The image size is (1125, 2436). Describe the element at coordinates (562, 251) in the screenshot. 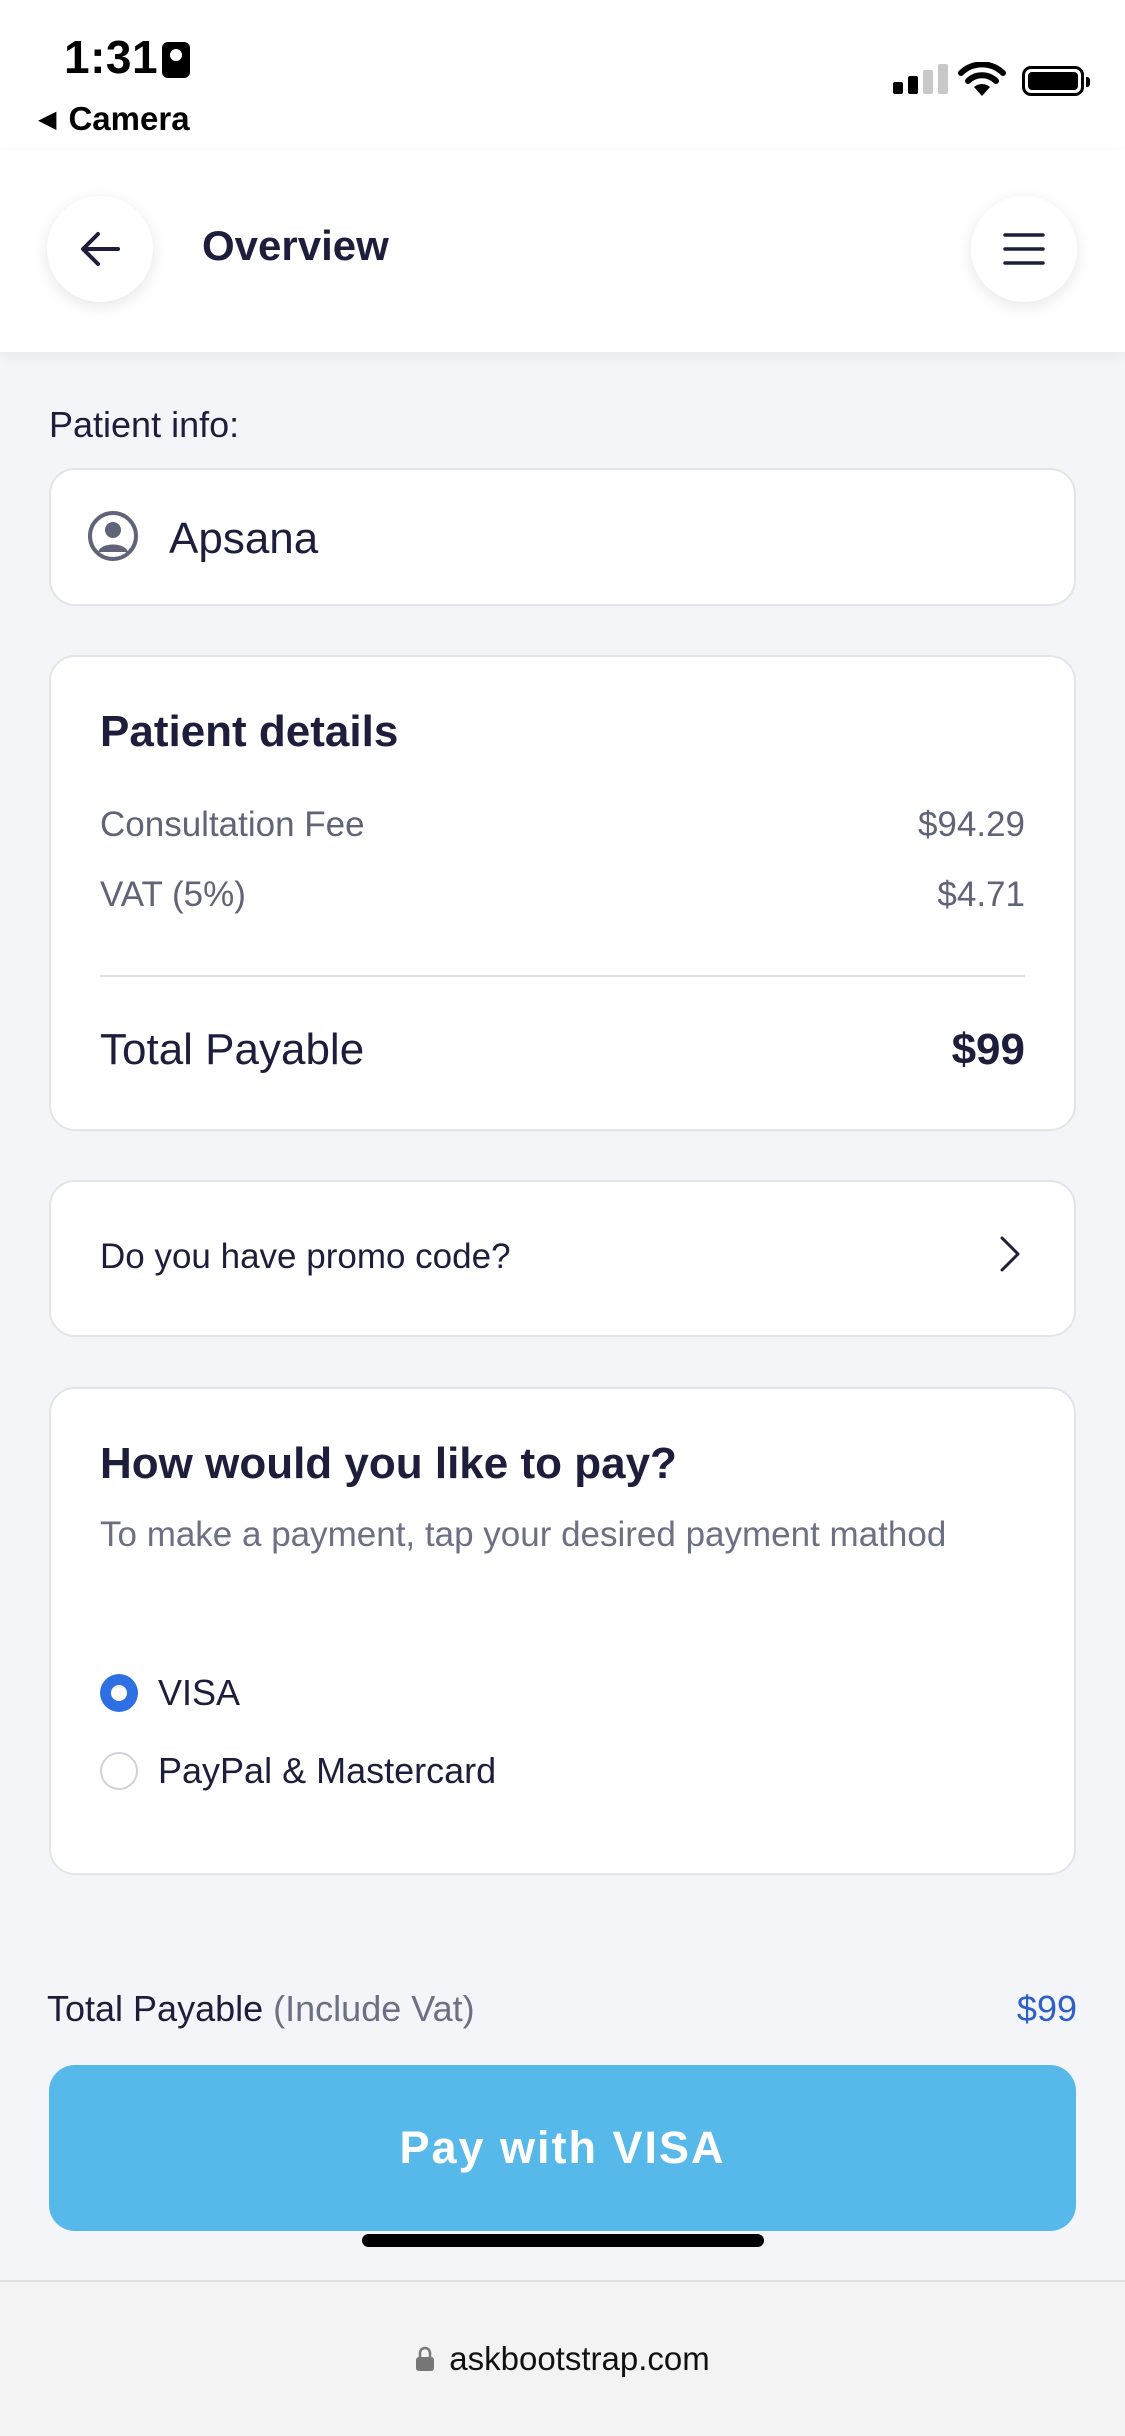

I see `top-app-bar: Overview` at that location.